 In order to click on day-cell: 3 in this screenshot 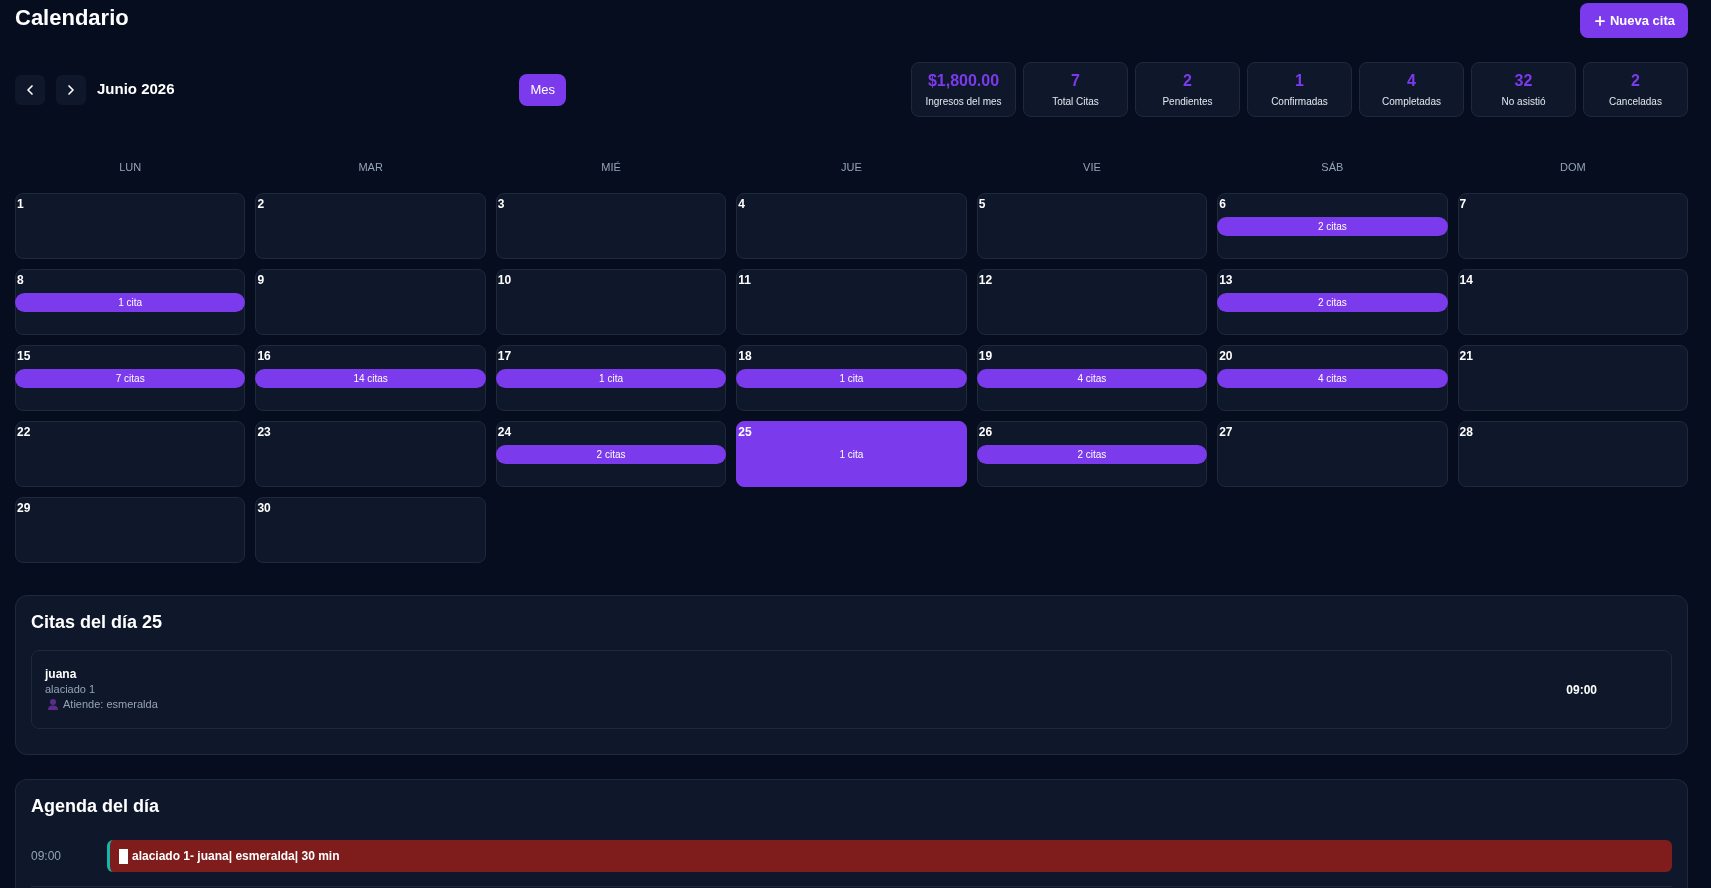, I will do `click(611, 226)`.